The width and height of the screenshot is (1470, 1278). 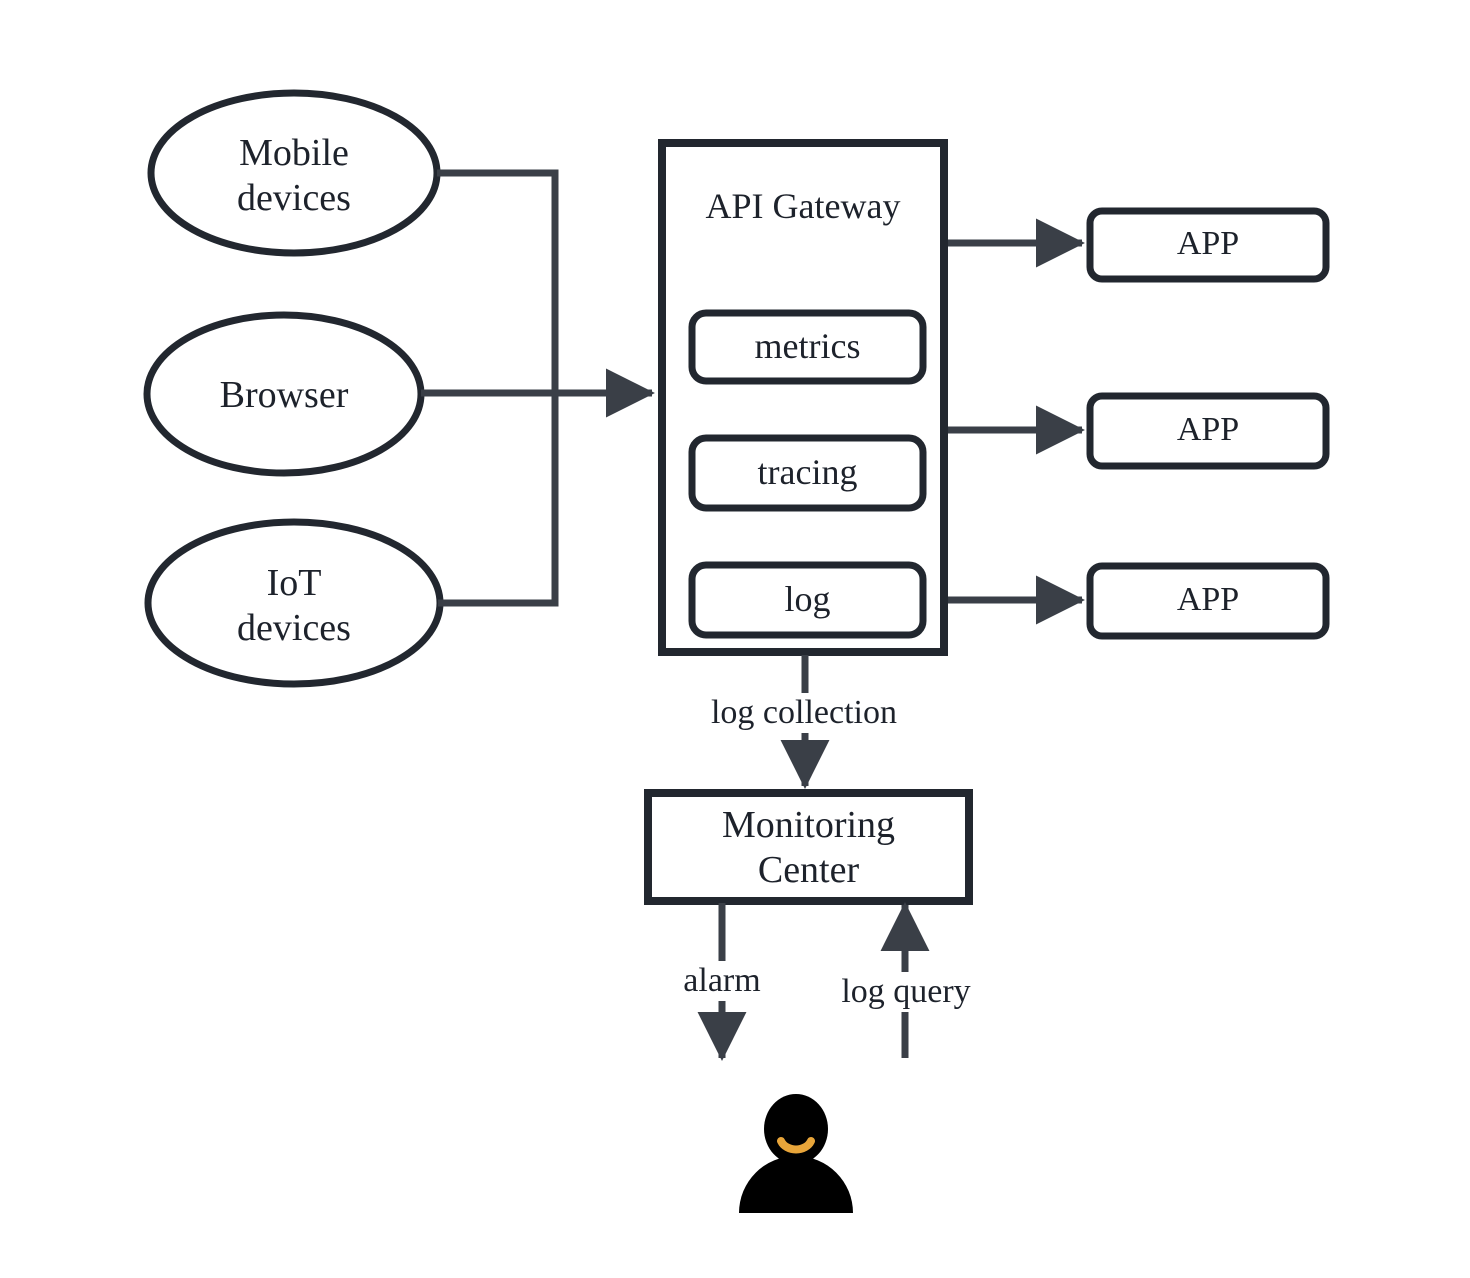 What do you see at coordinates (284, 394) in the screenshot?
I see `client-shape-browser` at bounding box center [284, 394].